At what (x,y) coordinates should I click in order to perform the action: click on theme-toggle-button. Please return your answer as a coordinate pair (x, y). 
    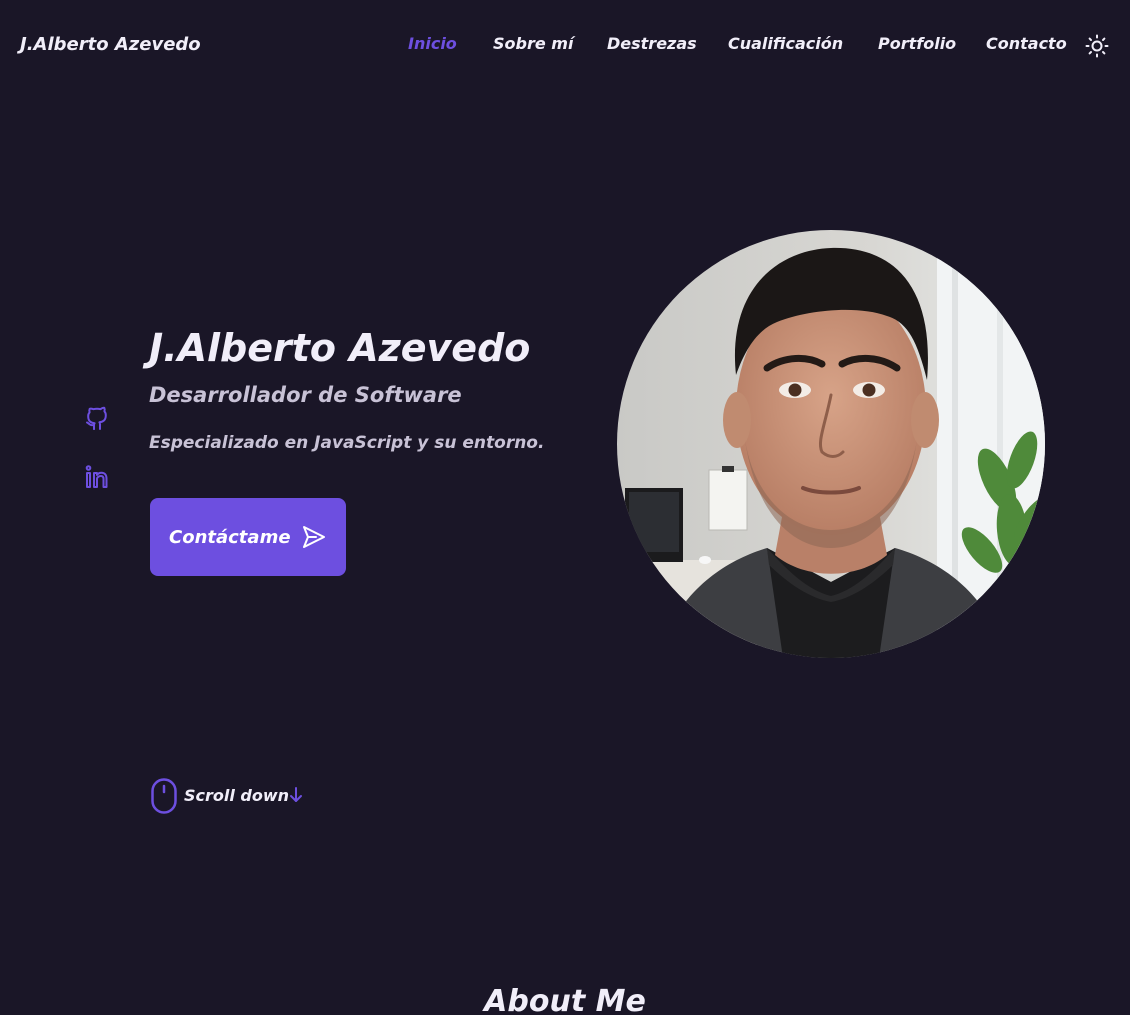
    Looking at the image, I should click on (1097, 46).